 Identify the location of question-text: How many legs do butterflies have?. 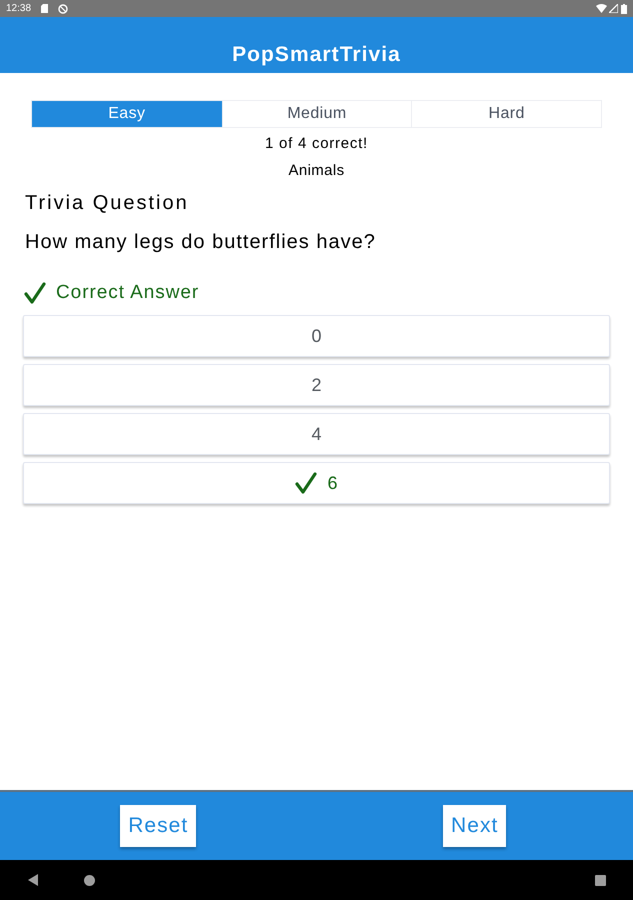
(201, 242).